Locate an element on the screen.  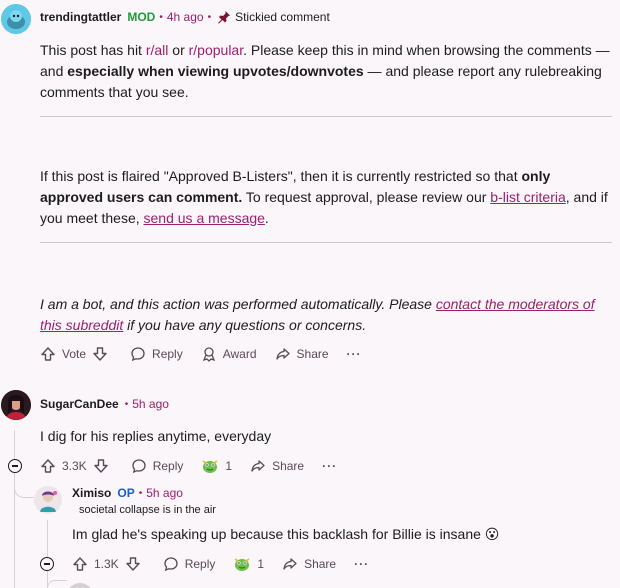
vote-group: 1.3K is located at coordinates (108, 564).